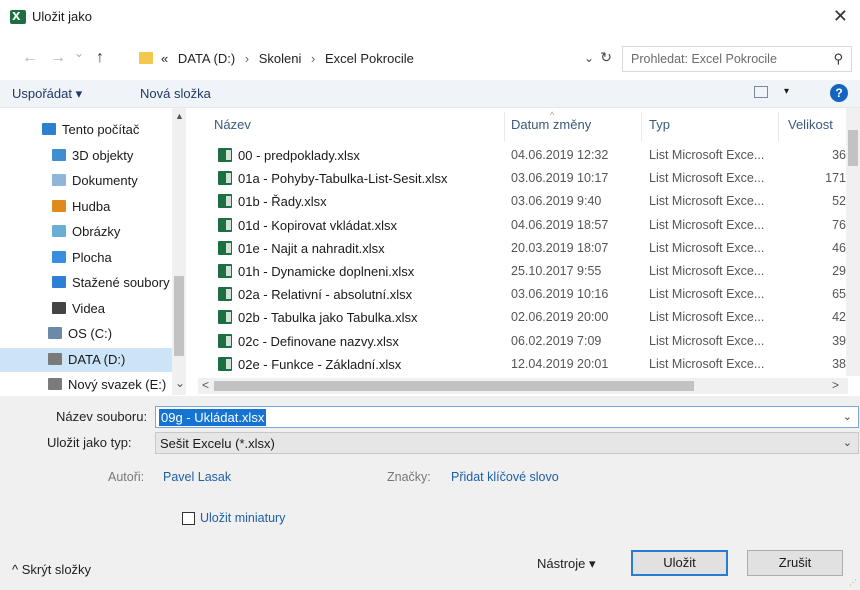 The image size is (860, 590). What do you see at coordinates (86, 156) in the screenshot?
I see `sidebar-item: 3D objekty` at bounding box center [86, 156].